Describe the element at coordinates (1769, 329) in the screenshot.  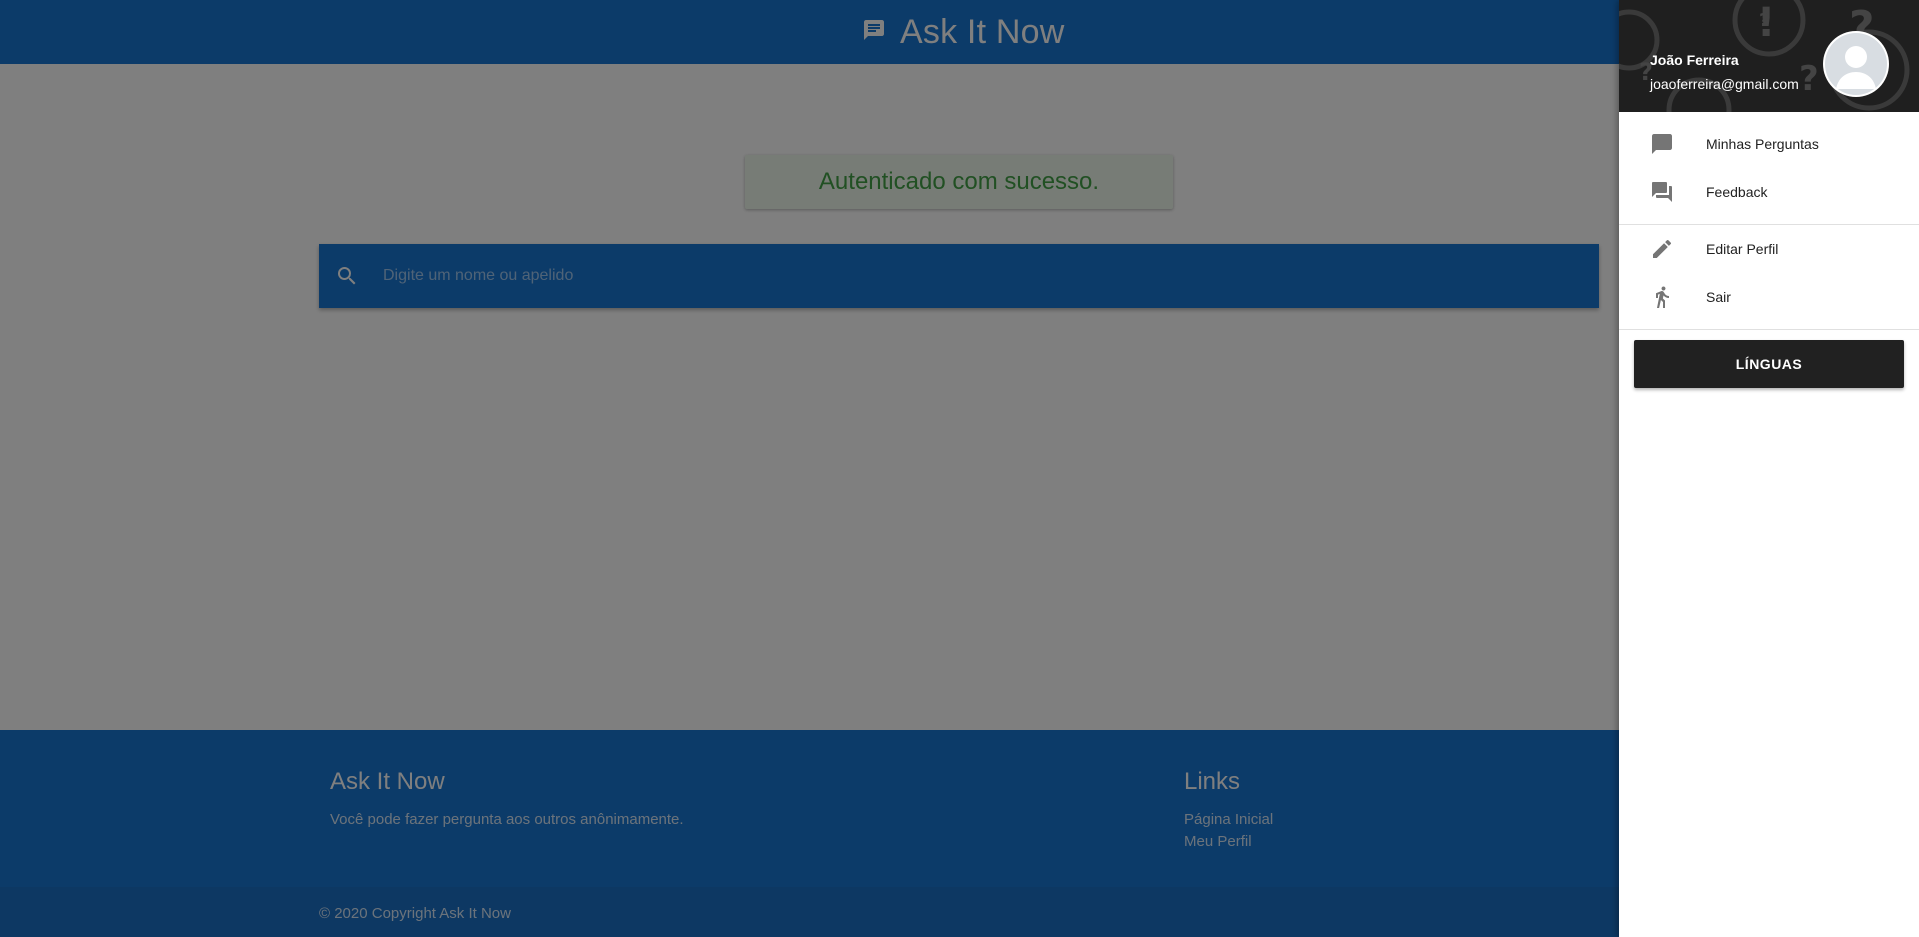
I see `menu-divider` at that location.